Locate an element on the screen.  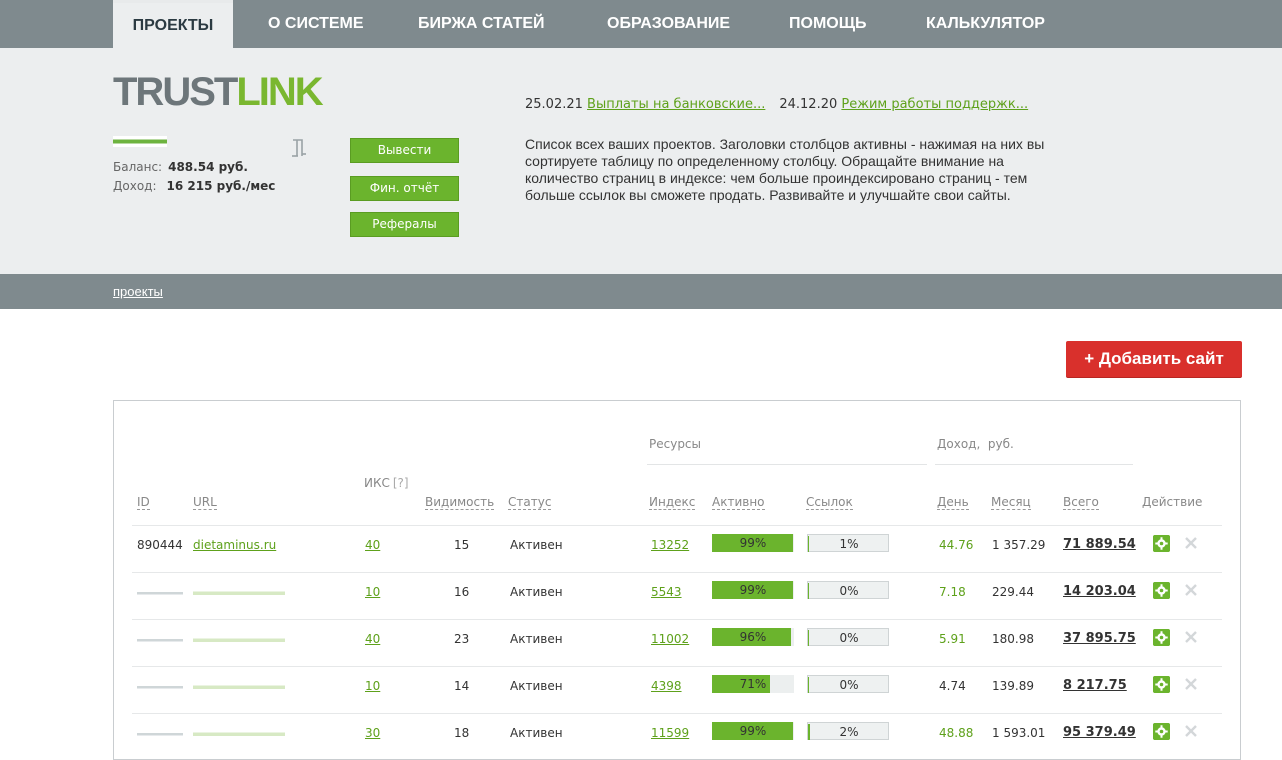
active-progress-label: 71% is located at coordinates (753, 684).